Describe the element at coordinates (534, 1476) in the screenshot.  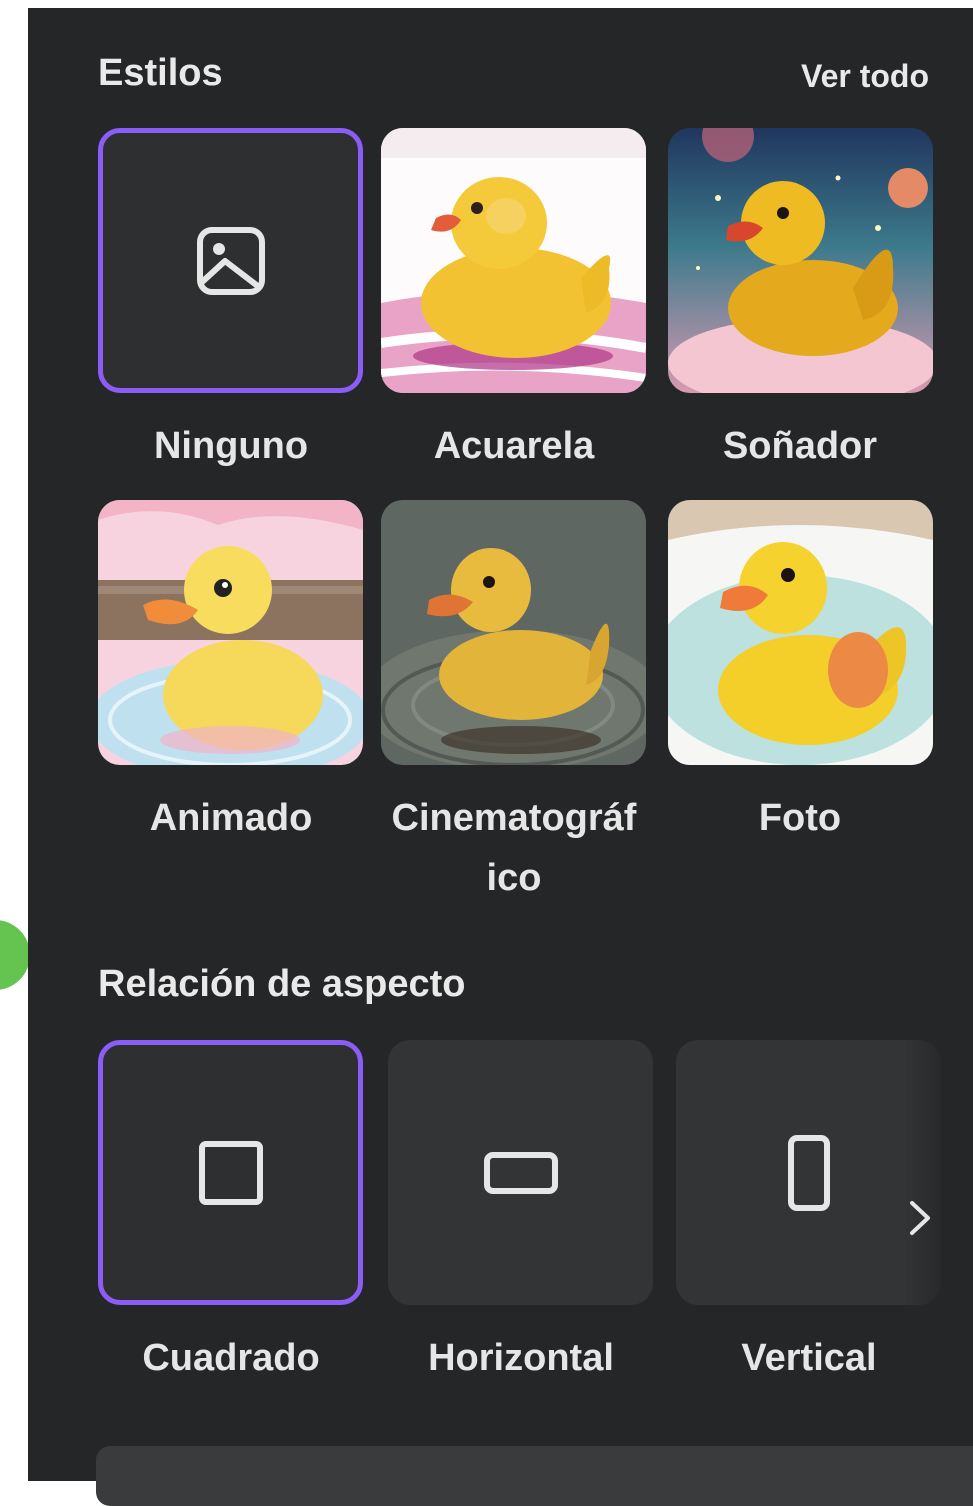
I see `generate-button` at that location.